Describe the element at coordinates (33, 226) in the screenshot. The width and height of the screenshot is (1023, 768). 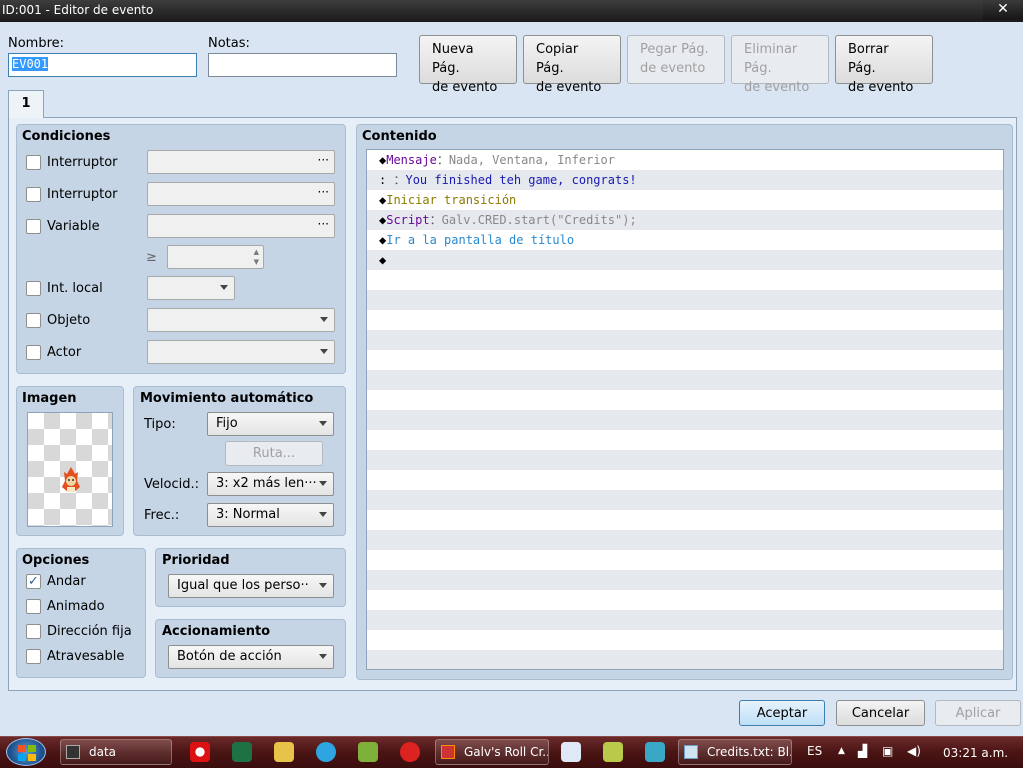
I see `variable-checkbox` at that location.